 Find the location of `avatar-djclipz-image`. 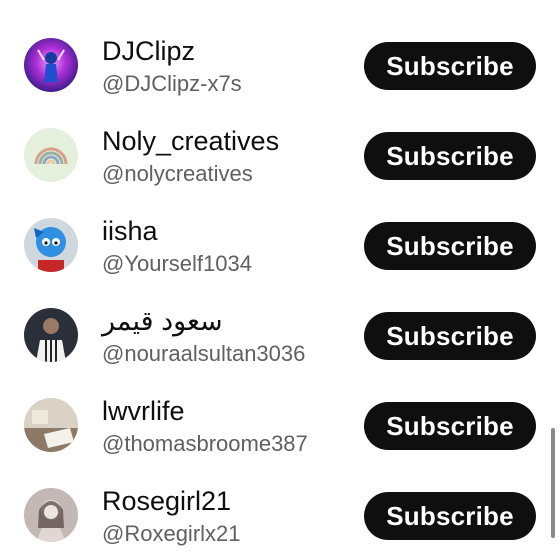

avatar-djclipz-image is located at coordinates (51, 65).